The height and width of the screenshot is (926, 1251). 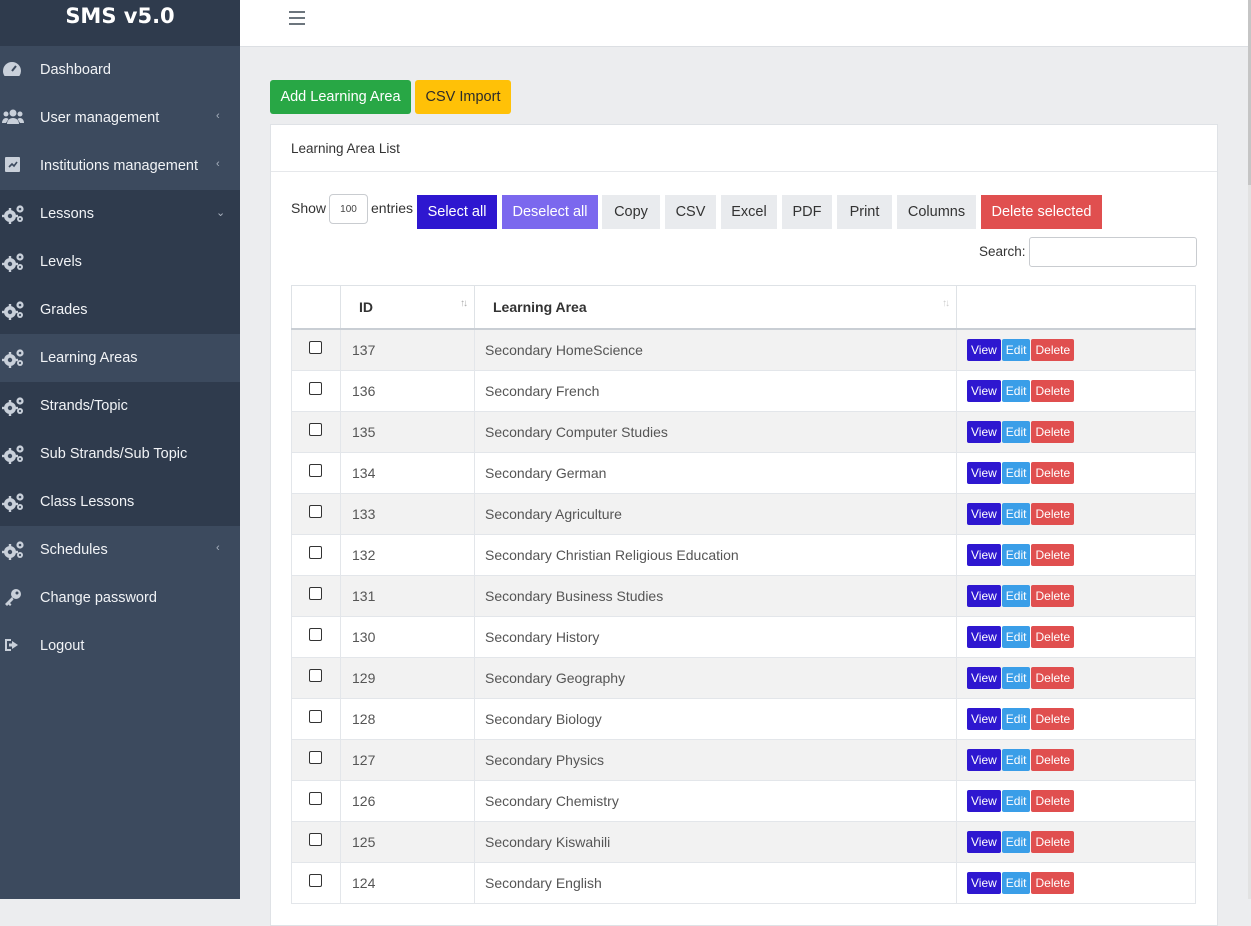 I want to click on table-row: 127 Secondary Physics View Edit Delete, so click(x=743, y=760).